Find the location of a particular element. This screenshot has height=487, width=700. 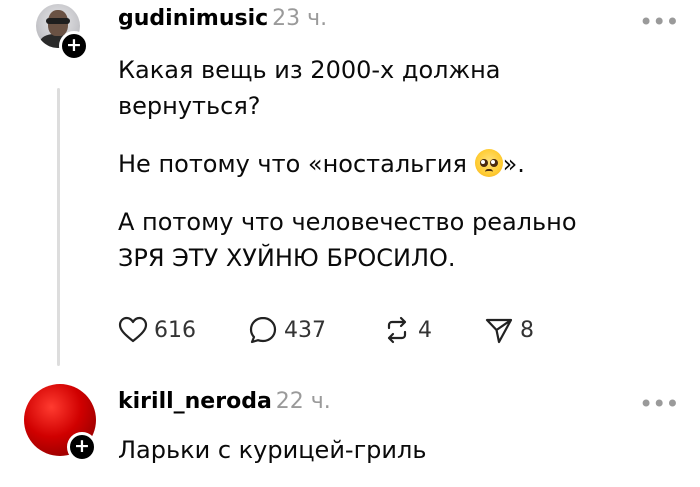

repost-count: 4 is located at coordinates (425, 330).